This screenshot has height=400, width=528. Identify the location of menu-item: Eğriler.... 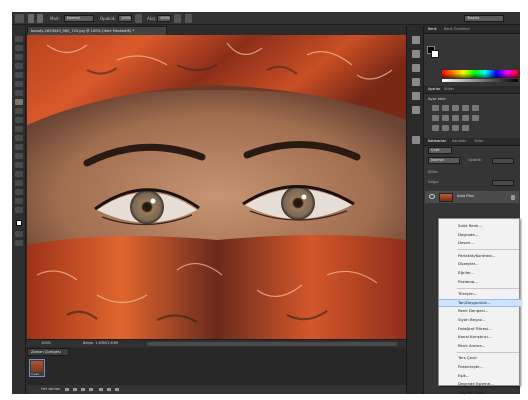
(480, 273).